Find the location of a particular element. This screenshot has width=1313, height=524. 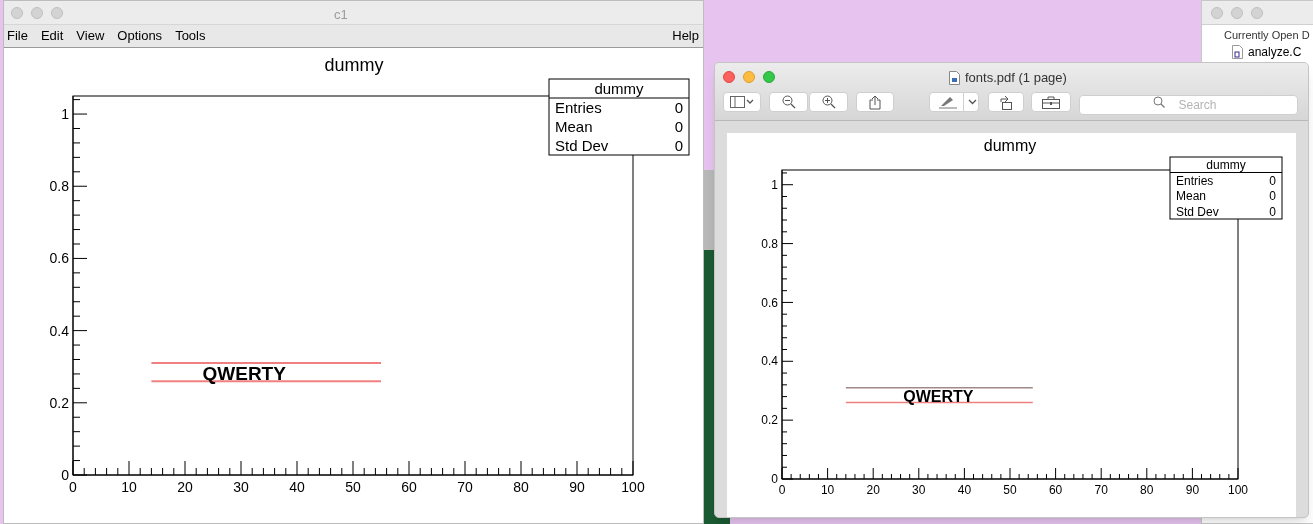

file-name: analyze.C is located at coordinates (1275, 52).